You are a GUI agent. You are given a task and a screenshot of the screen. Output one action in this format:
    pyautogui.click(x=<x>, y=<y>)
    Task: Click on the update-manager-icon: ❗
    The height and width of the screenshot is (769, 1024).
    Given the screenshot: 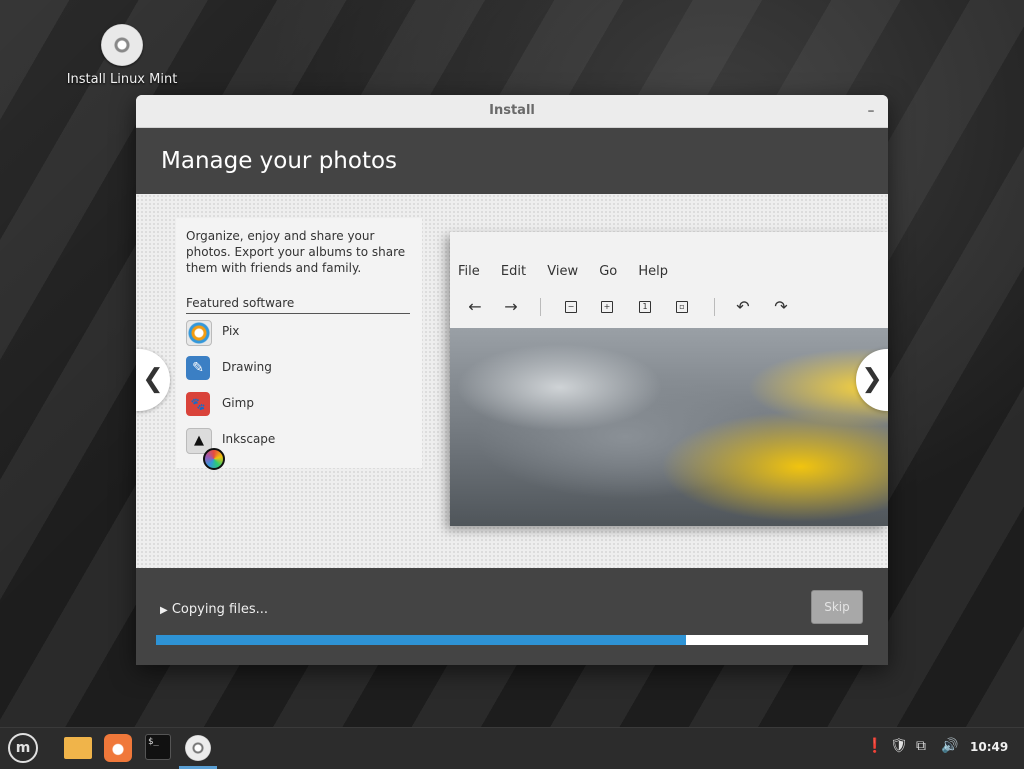 What is the action you would take?
    pyautogui.click(x=874, y=746)
    